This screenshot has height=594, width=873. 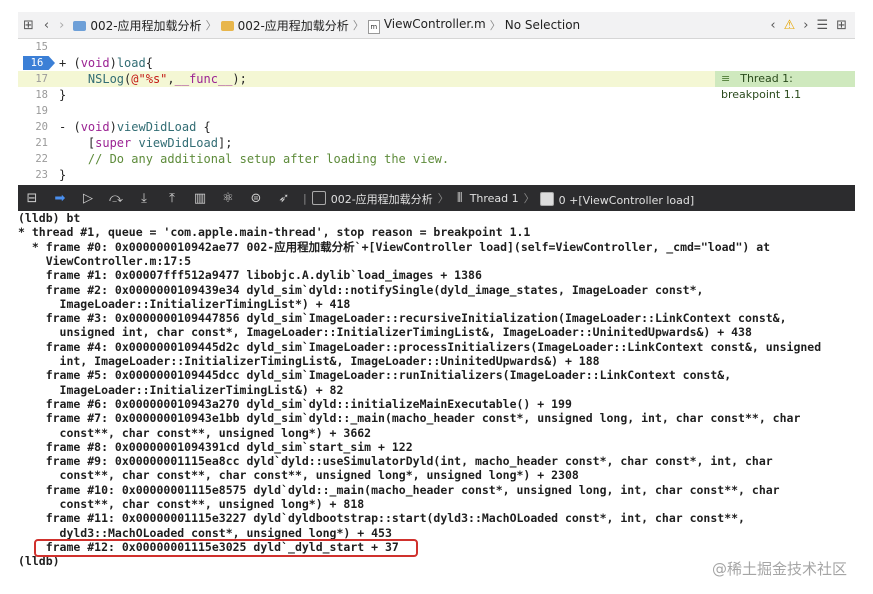 What do you see at coordinates (436, 143) in the screenshot?
I see `code-line: 21 [super viewDidLoad];` at bounding box center [436, 143].